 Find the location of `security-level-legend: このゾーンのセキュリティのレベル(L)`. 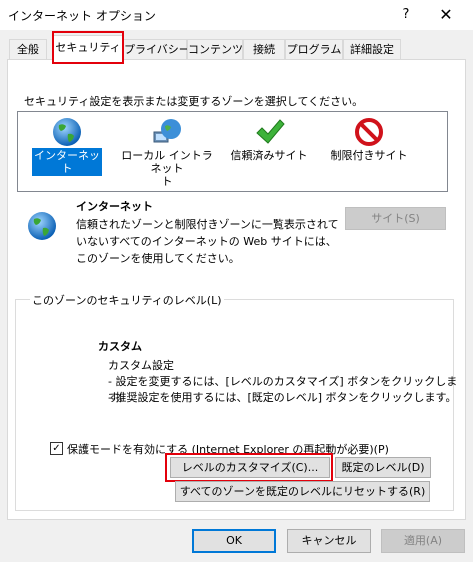

security-level-legend: このゾーンのセキュリティのレベル(L) is located at coordinates (127, 300).